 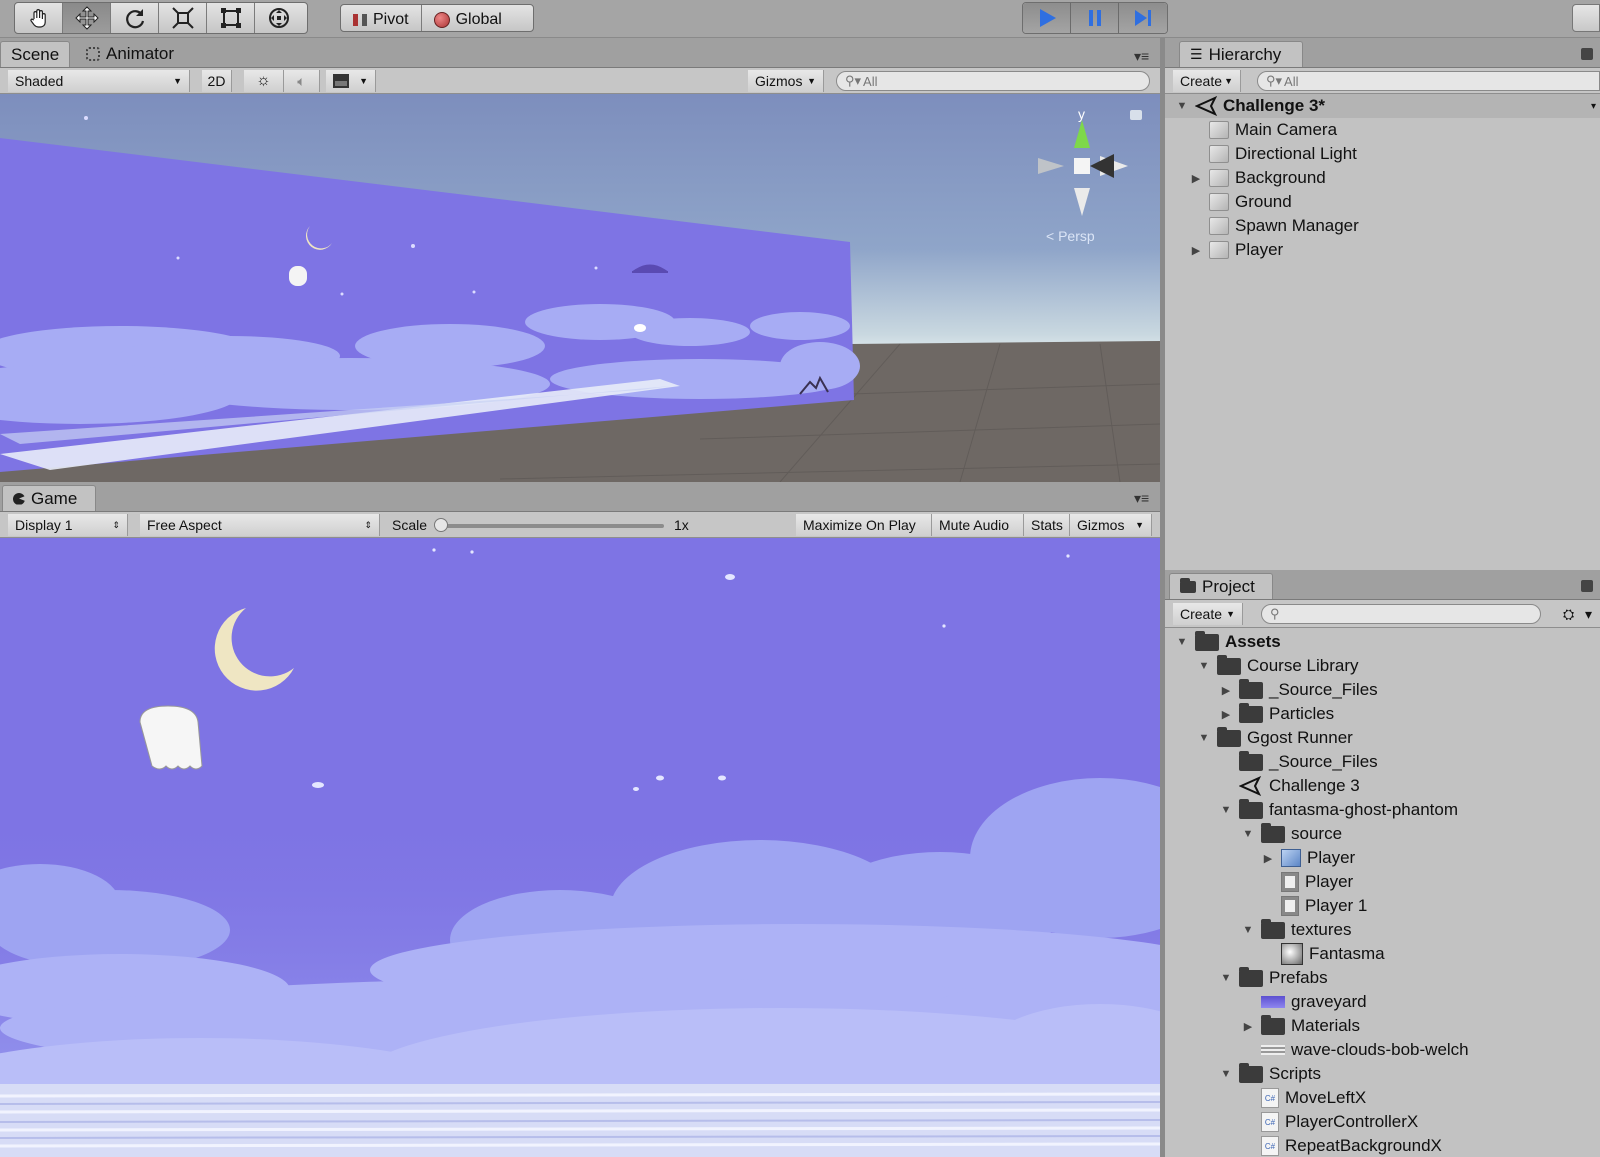 What do you see at coordinates (441, 525) in the screenshot?
I see `scale-slider-thumb` at bounding box center [441, 525].